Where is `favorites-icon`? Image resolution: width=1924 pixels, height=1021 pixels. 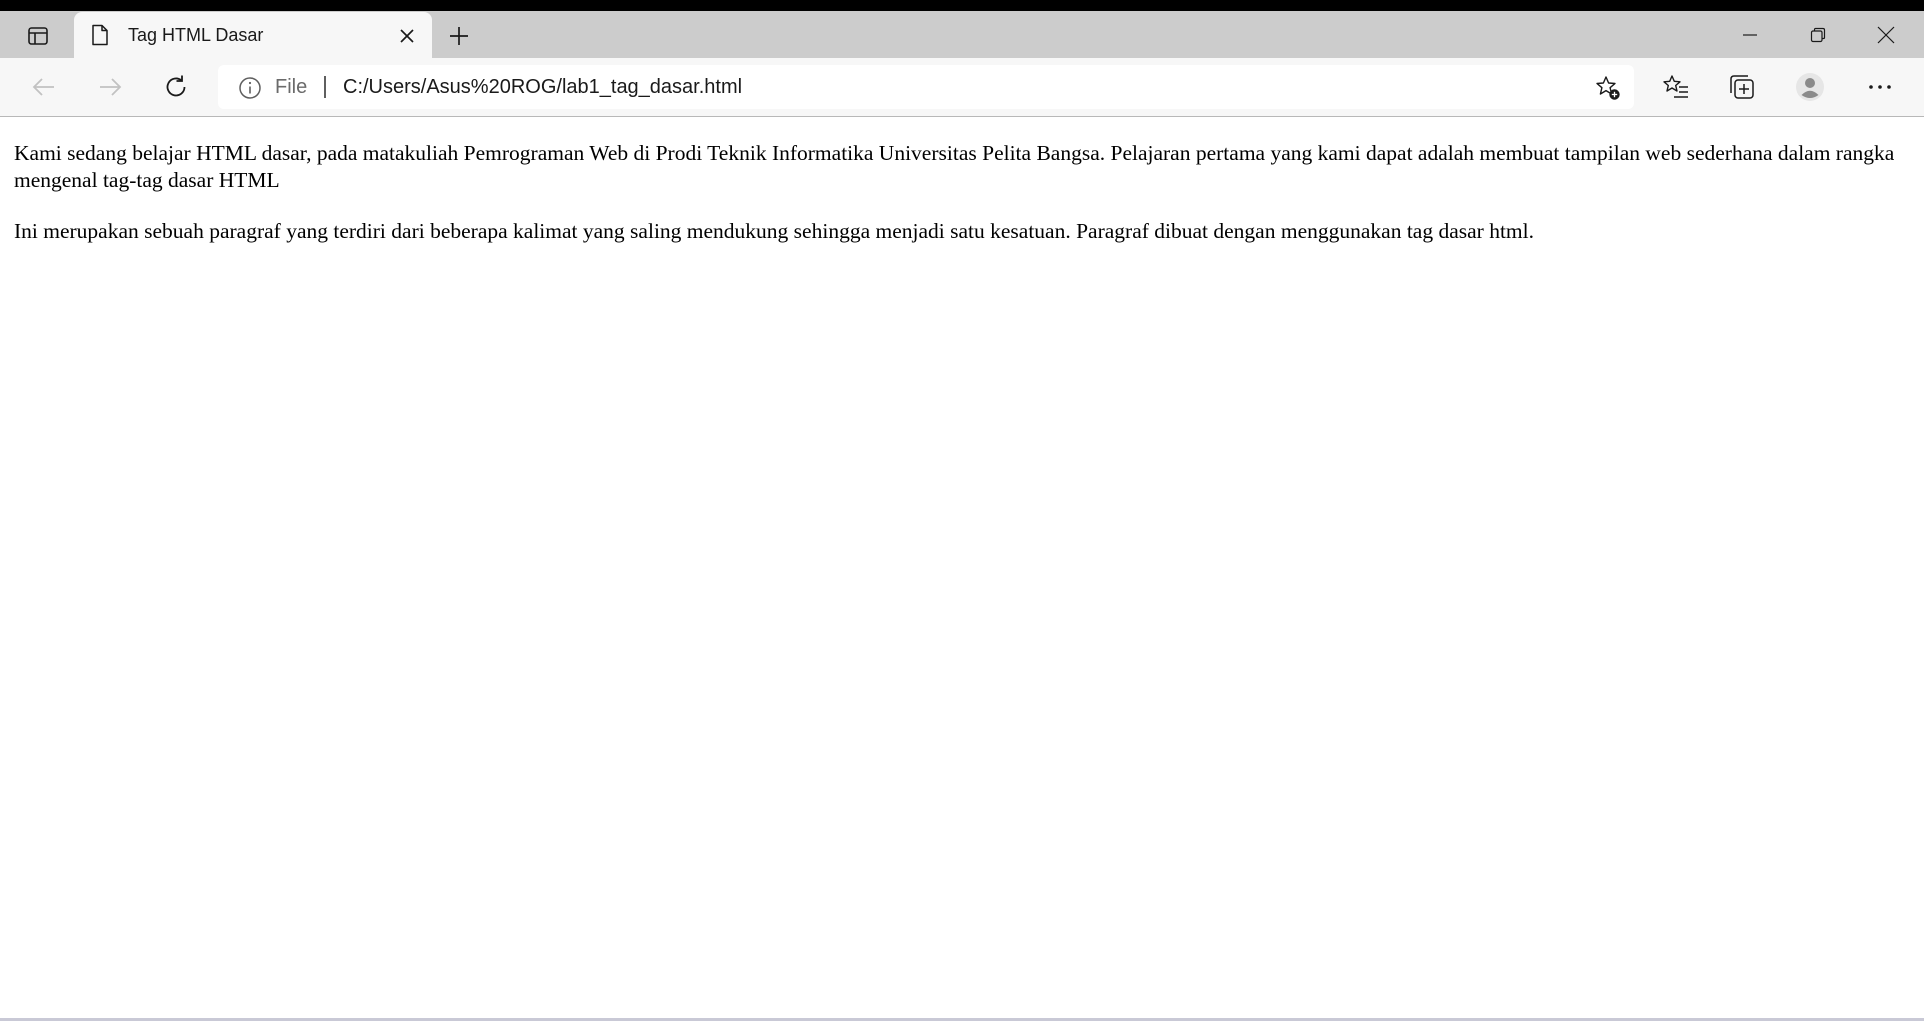
favorites-icon is located at coordinates (1675, 86).